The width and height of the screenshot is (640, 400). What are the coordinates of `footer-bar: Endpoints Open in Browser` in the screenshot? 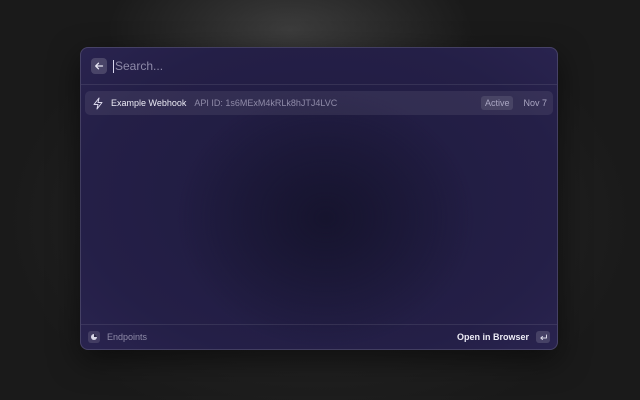 It's located at (319, 336).